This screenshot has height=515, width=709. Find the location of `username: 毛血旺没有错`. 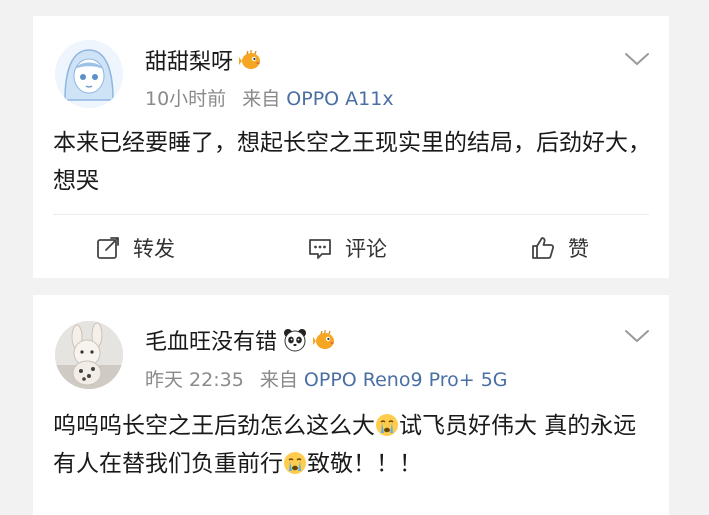

username: 毛血旺没有错 is located at coordinates (211, 340).